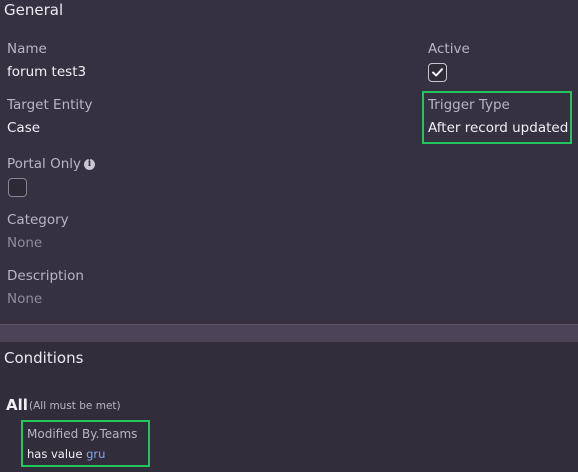  What do you see at coordinates (47, 72) in the screenshot?
I see `name-value: forum test3` at bounding box center [47, 72].